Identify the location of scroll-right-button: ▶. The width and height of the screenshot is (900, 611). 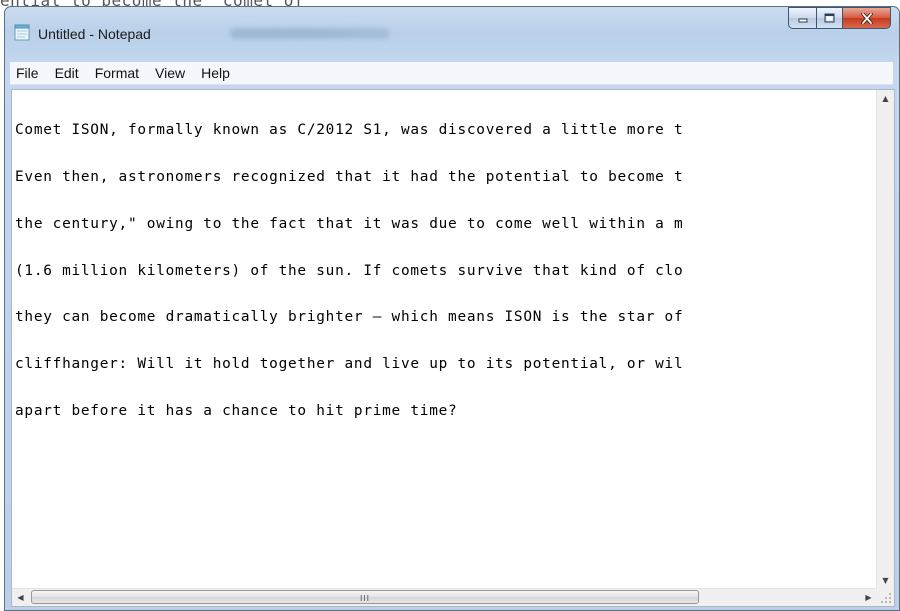
(868, 597).